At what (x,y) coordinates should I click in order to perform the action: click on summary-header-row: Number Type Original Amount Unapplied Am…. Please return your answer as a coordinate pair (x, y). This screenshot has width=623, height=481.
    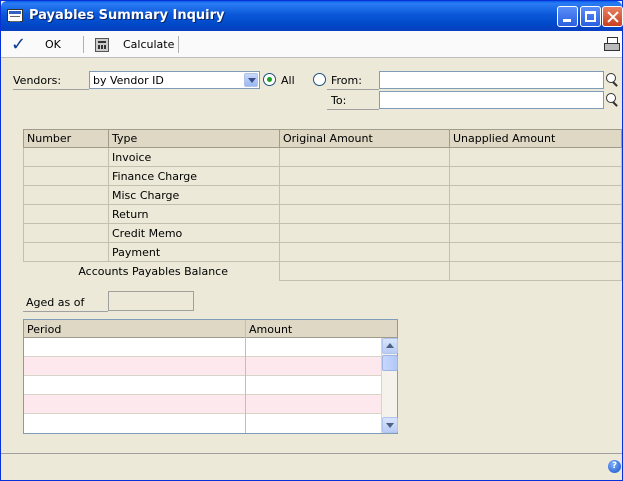
    Looking at the image, I should click on (322, 138).